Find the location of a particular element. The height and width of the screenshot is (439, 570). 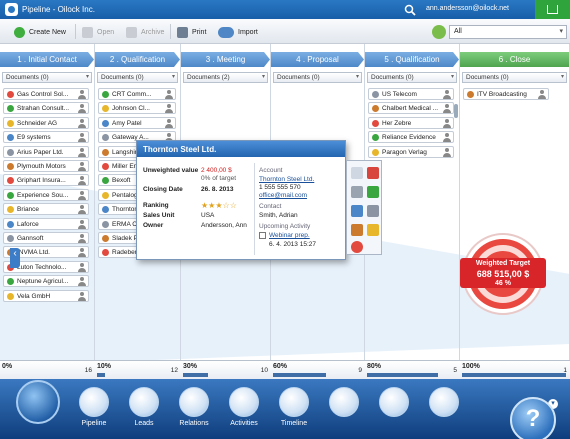

activity-checkbox is located at coordinates (262, 235).